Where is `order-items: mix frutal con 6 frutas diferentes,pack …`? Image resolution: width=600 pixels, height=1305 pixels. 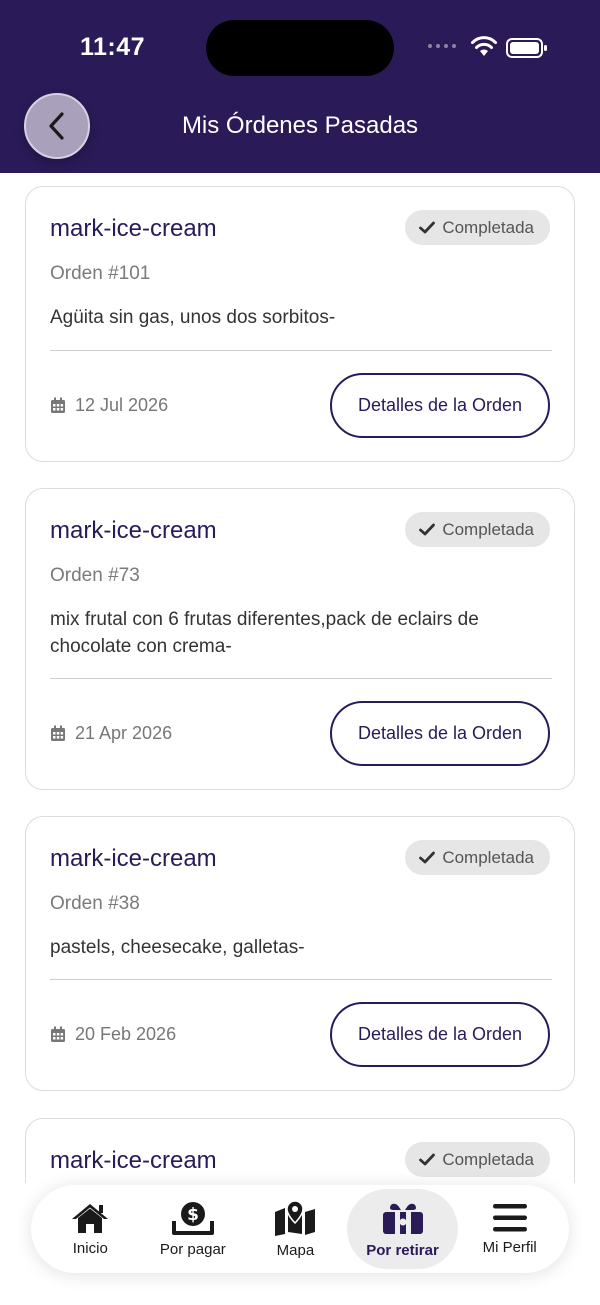
order-items: mix frutal con 6 frutas diferentes,pack … is located at coordinates (264, 633).